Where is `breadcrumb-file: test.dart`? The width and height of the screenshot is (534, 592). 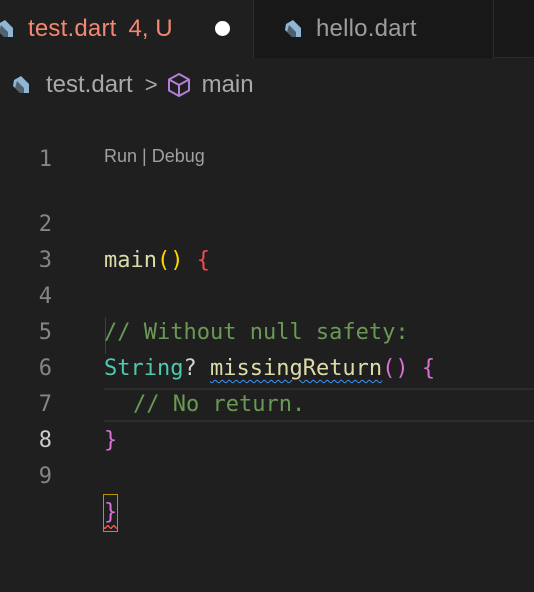 breadcrumb-file: test.dart is located at coordinates (89, 85).